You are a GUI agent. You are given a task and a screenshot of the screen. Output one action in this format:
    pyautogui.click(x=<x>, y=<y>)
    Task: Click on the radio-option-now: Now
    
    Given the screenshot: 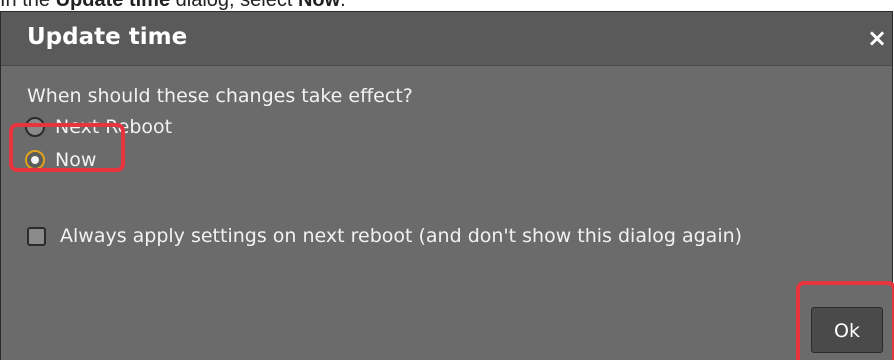 What is the action you would take?
    pyautogui.click(x=60, y=160)
    